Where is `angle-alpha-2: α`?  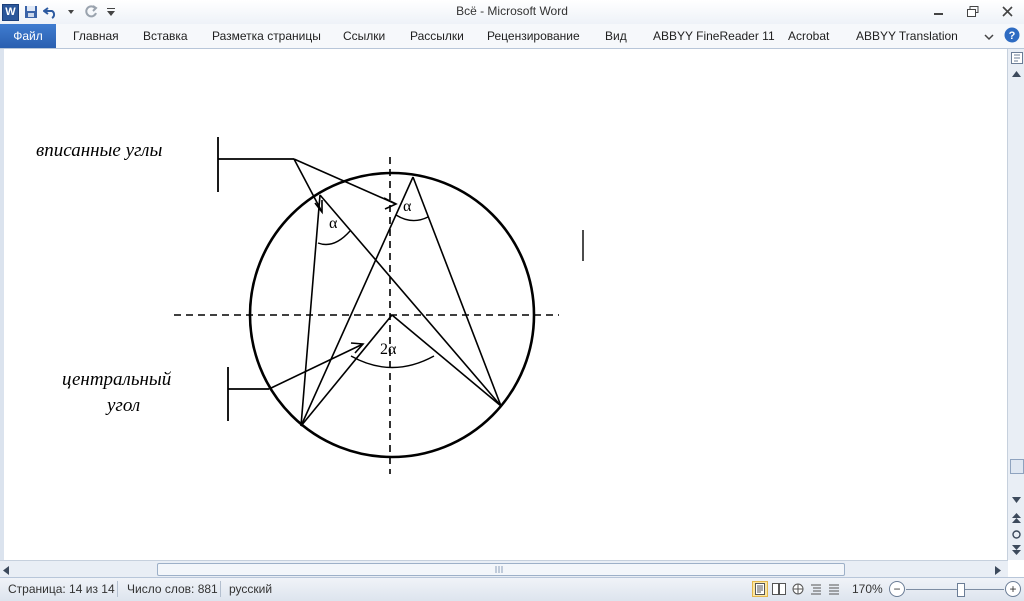 angle-alpha-2: α is located at coordinates (407, 206).